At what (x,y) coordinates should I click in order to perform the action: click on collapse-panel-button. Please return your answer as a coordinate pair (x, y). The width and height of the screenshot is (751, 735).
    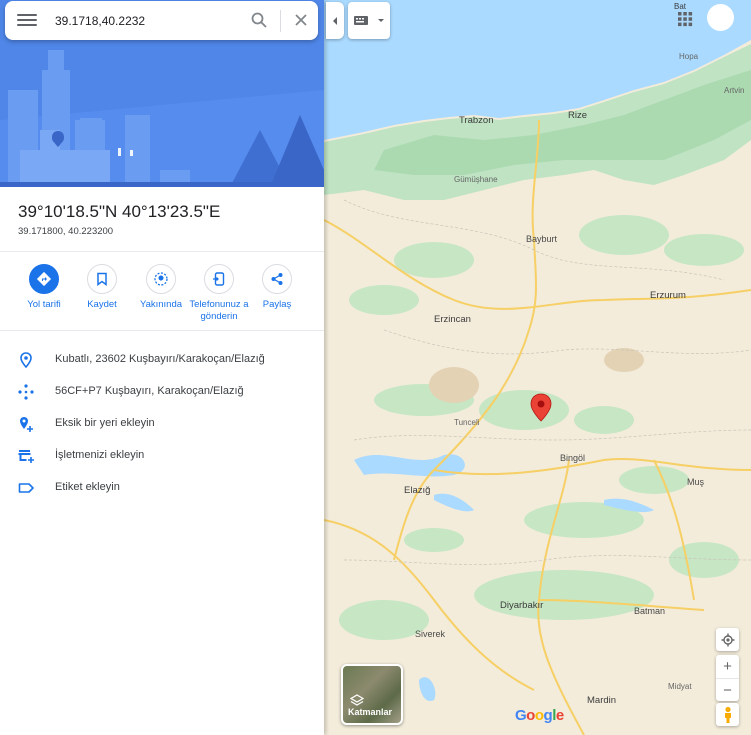
    Looking at the image, I should click on (335, 20).